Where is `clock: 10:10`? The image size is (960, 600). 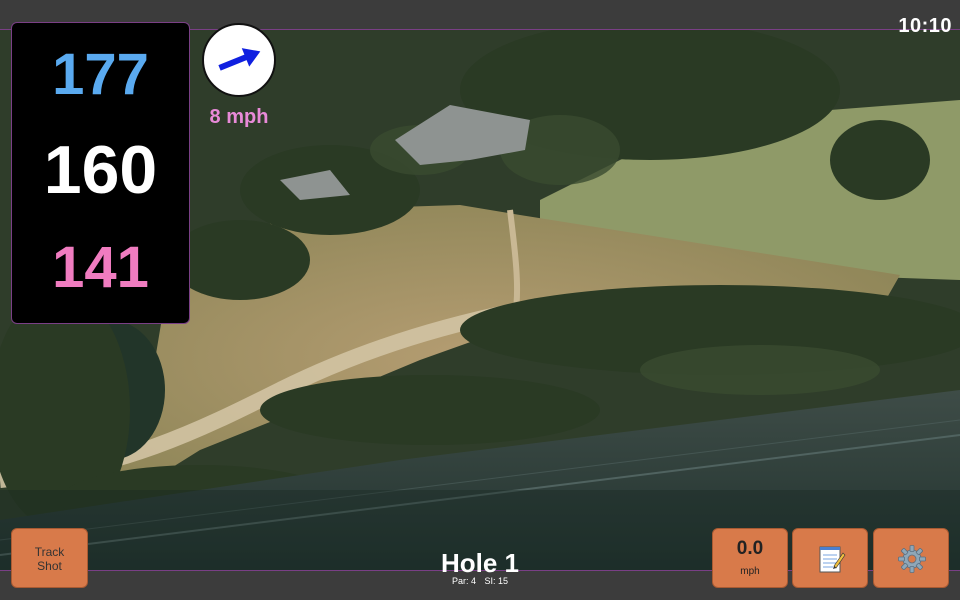
clock: 10:10 is located at coordinates (925, 26).